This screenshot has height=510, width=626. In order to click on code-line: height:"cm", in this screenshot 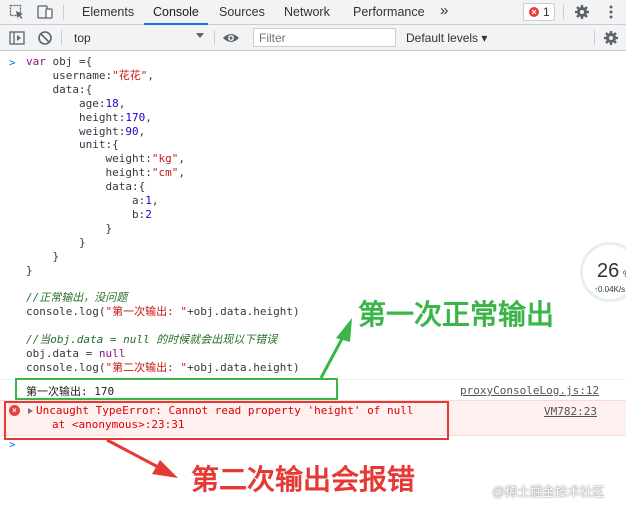, I will do `click(105, 173)`.